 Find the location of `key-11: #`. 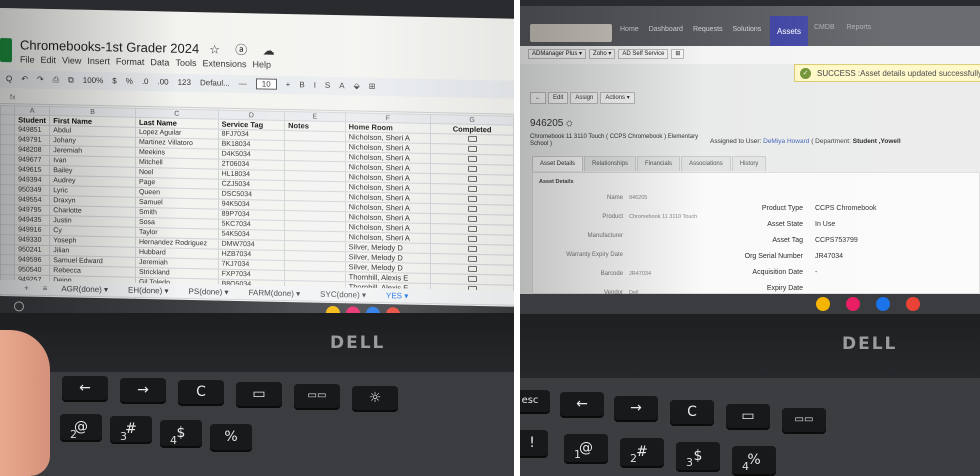

key-11: # is located at coordinates (131, 429).